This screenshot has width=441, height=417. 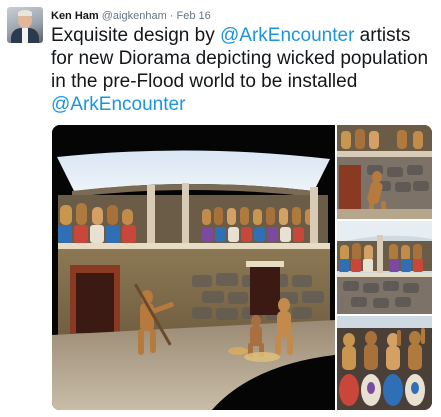 I want to click on diorama-thumb-1-illustration, so click(x=384, y=172).